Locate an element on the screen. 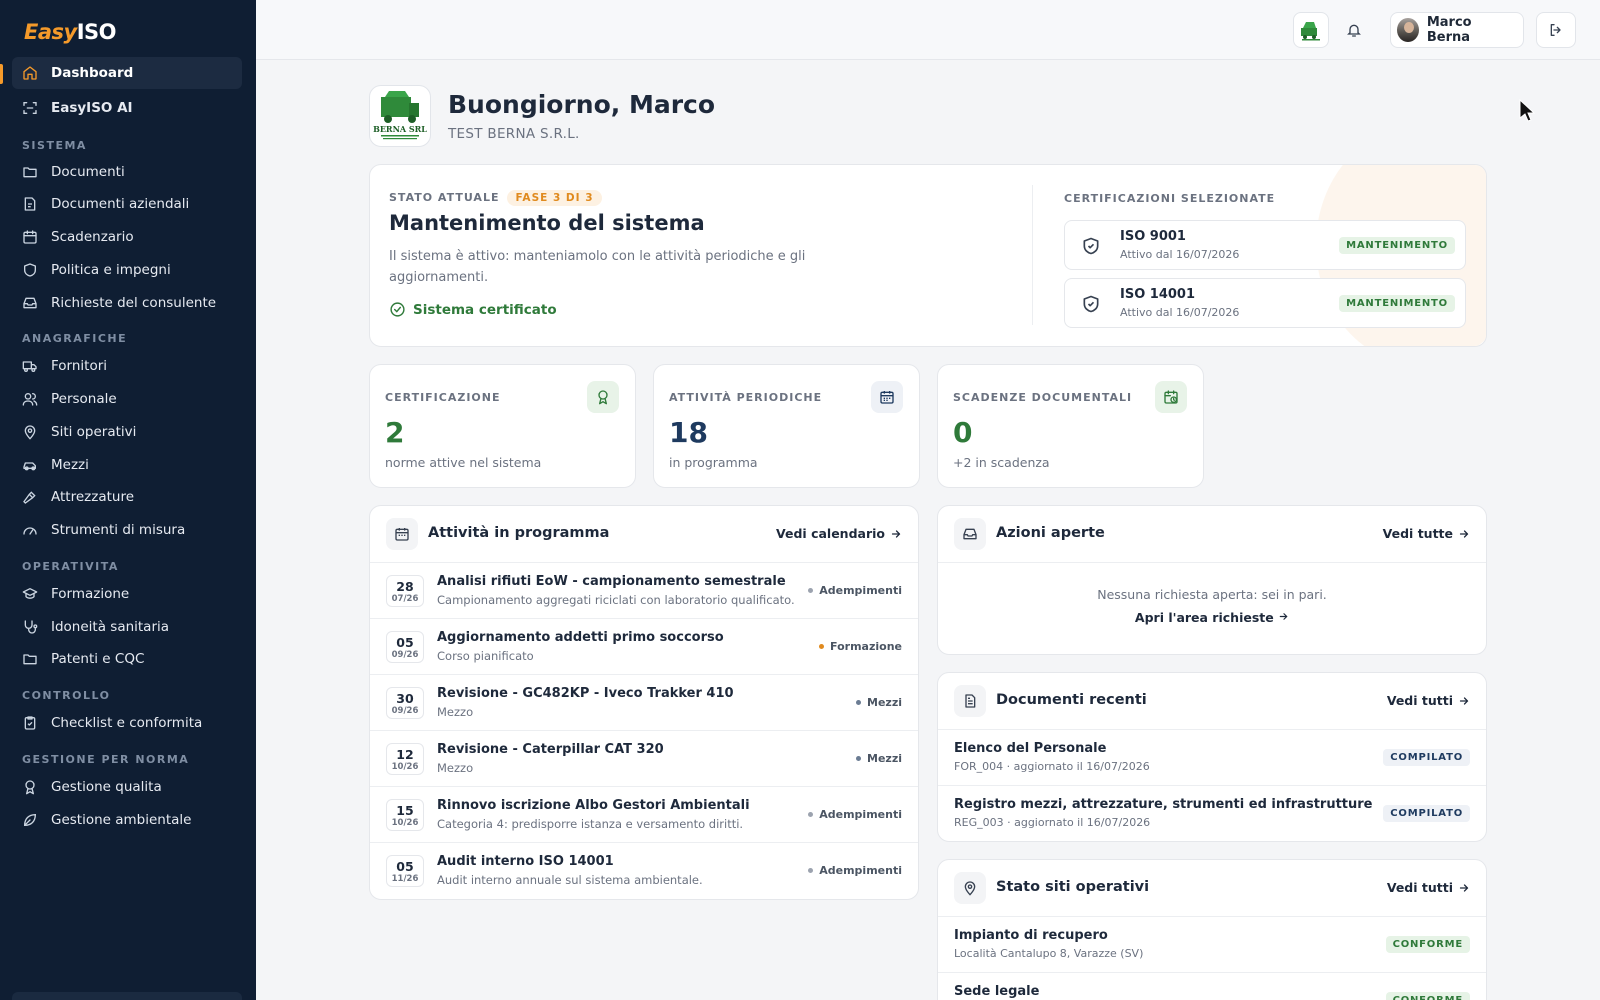 The height and width of the screenshot is (1000, 1600). view-all-actions-link: Vedi tutte is located at coordinates (1426, 533).